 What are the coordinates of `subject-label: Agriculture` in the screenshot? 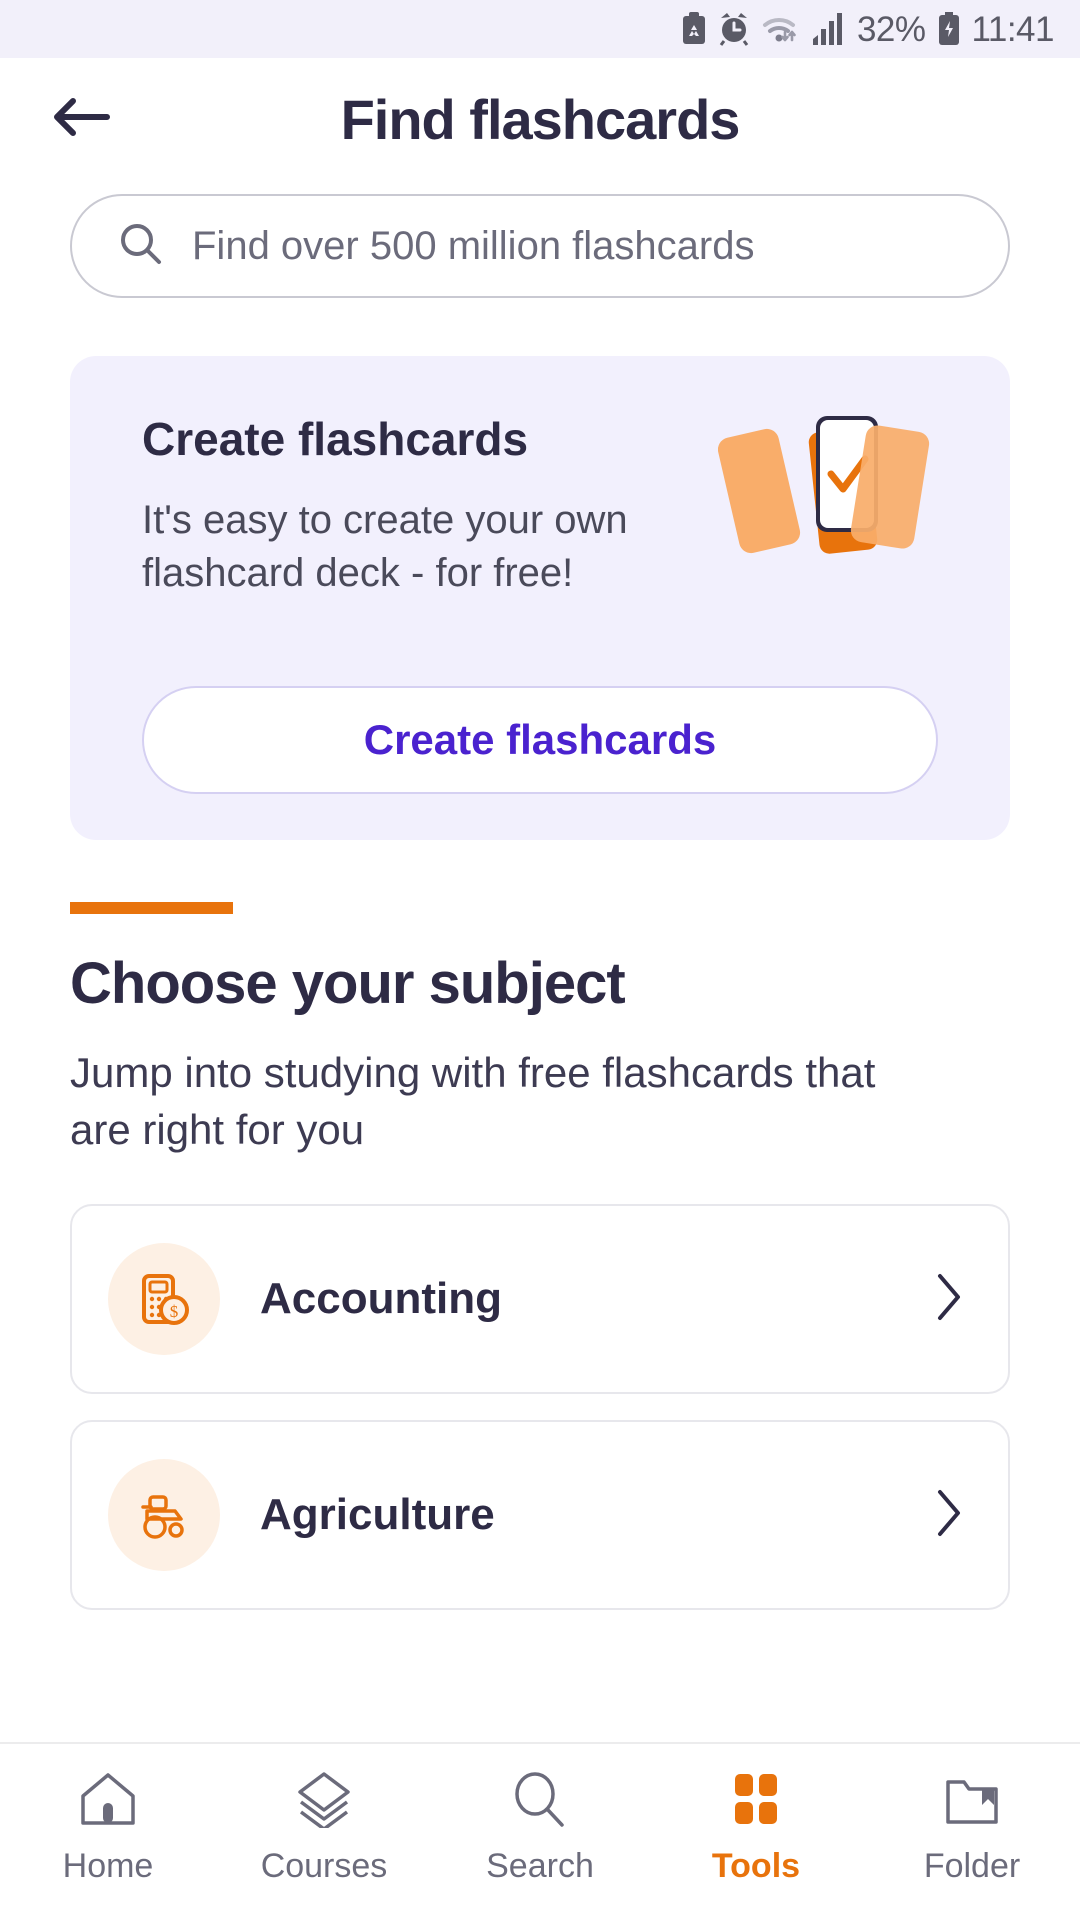 It's located at (377, 1515).